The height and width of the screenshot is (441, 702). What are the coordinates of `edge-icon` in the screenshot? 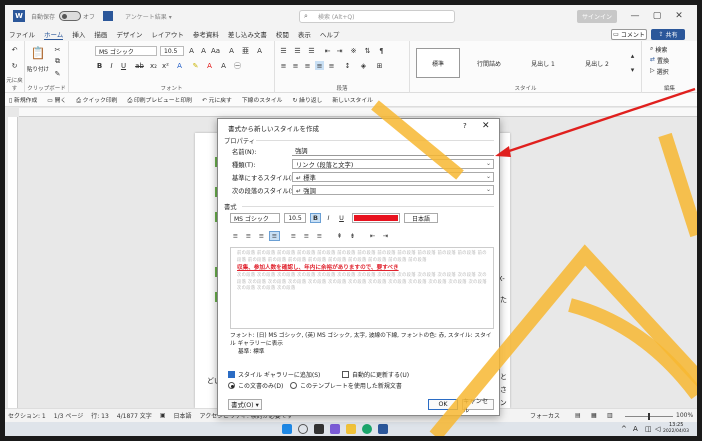 It's located at (367, 429).